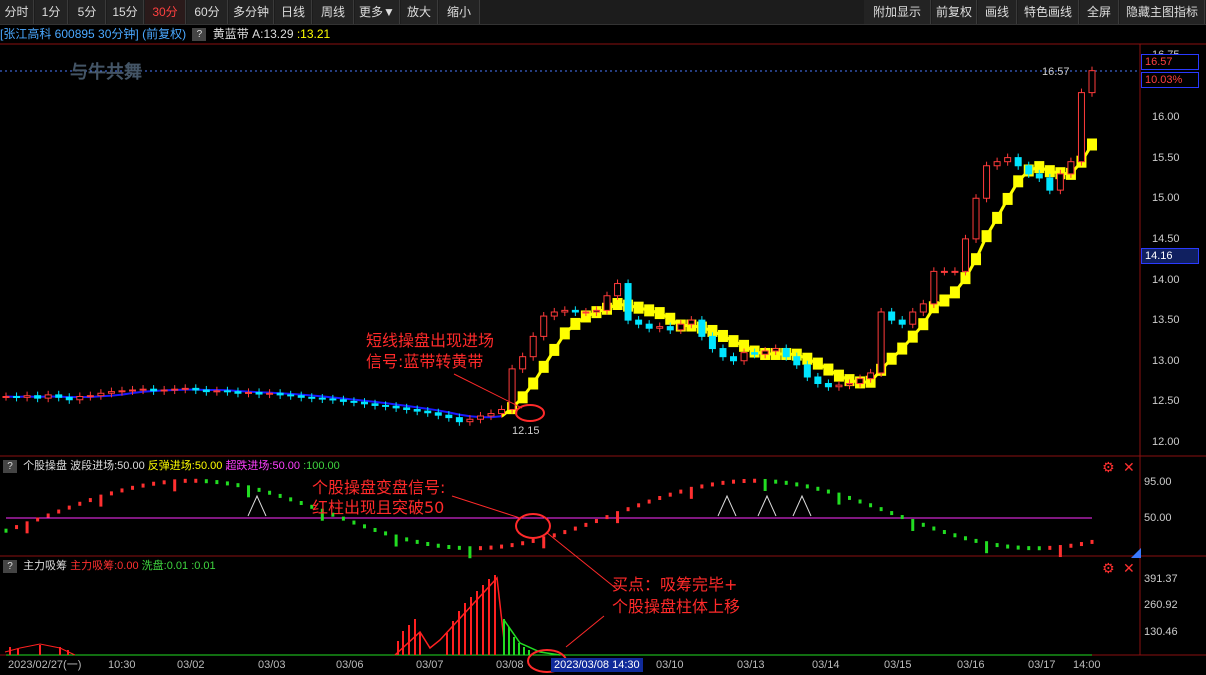 This screenshot has height=675, width=1206. I want to click on time-tick-label: 03/06, so click(350, 665).